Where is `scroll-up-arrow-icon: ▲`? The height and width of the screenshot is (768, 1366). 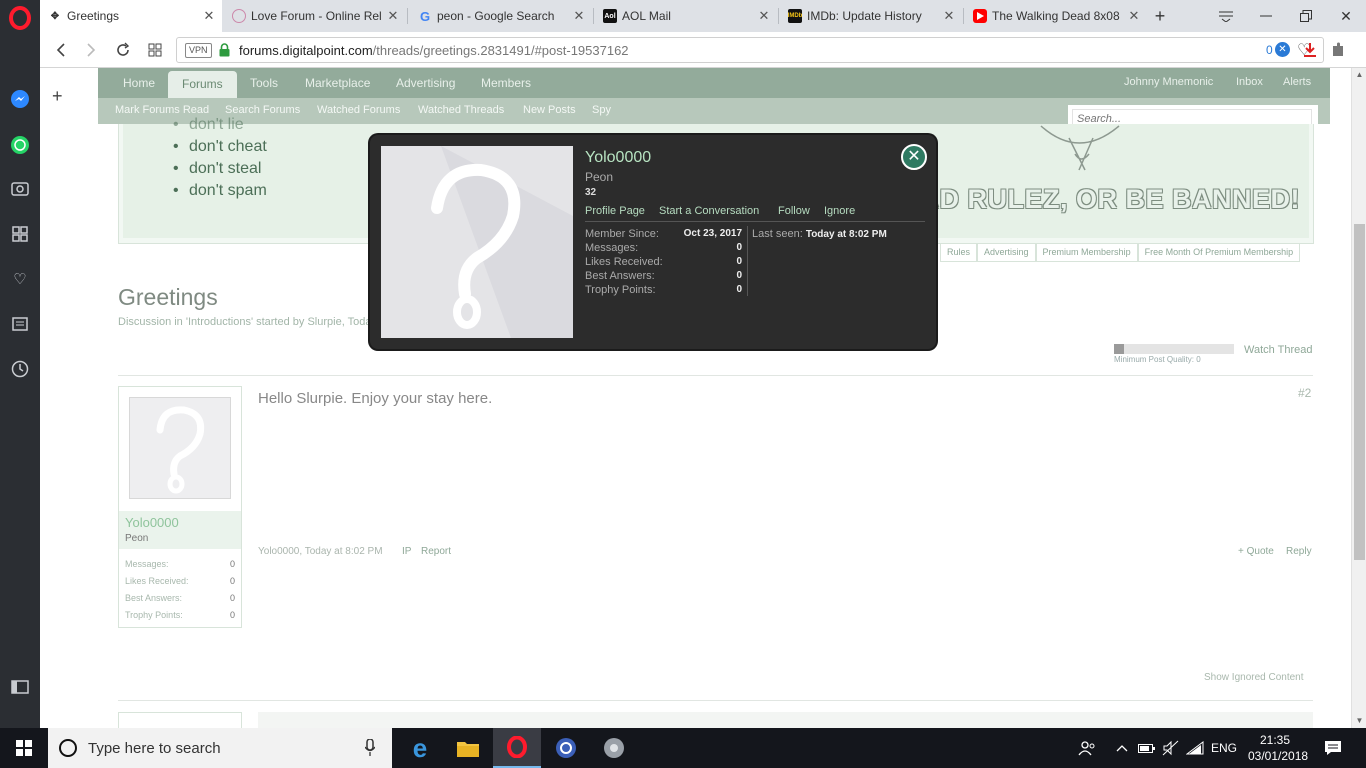 scroll-up-arrow-icon: ▲ is located at coordinates (1359, 75).